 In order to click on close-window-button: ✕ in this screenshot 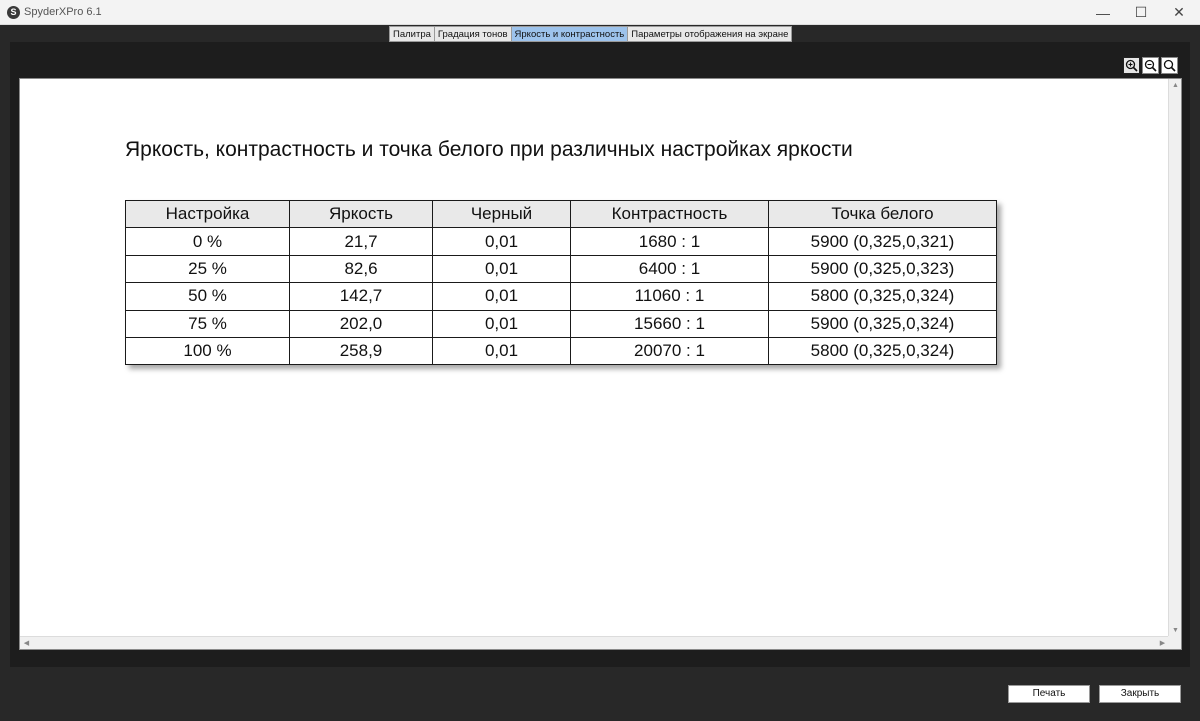, I will do `click(1178, 12)`.